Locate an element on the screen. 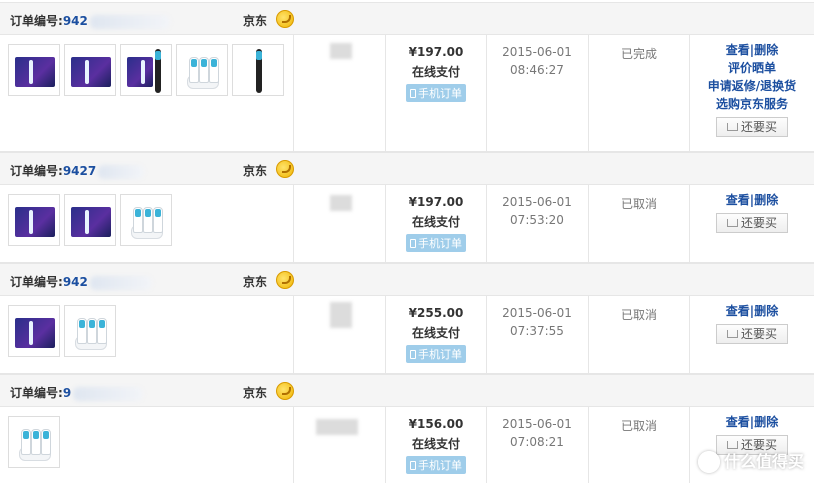 The height and width of the screenshot is (483, 814). order-number-label: 订单编号:9 is located at coordinates (77, 392).